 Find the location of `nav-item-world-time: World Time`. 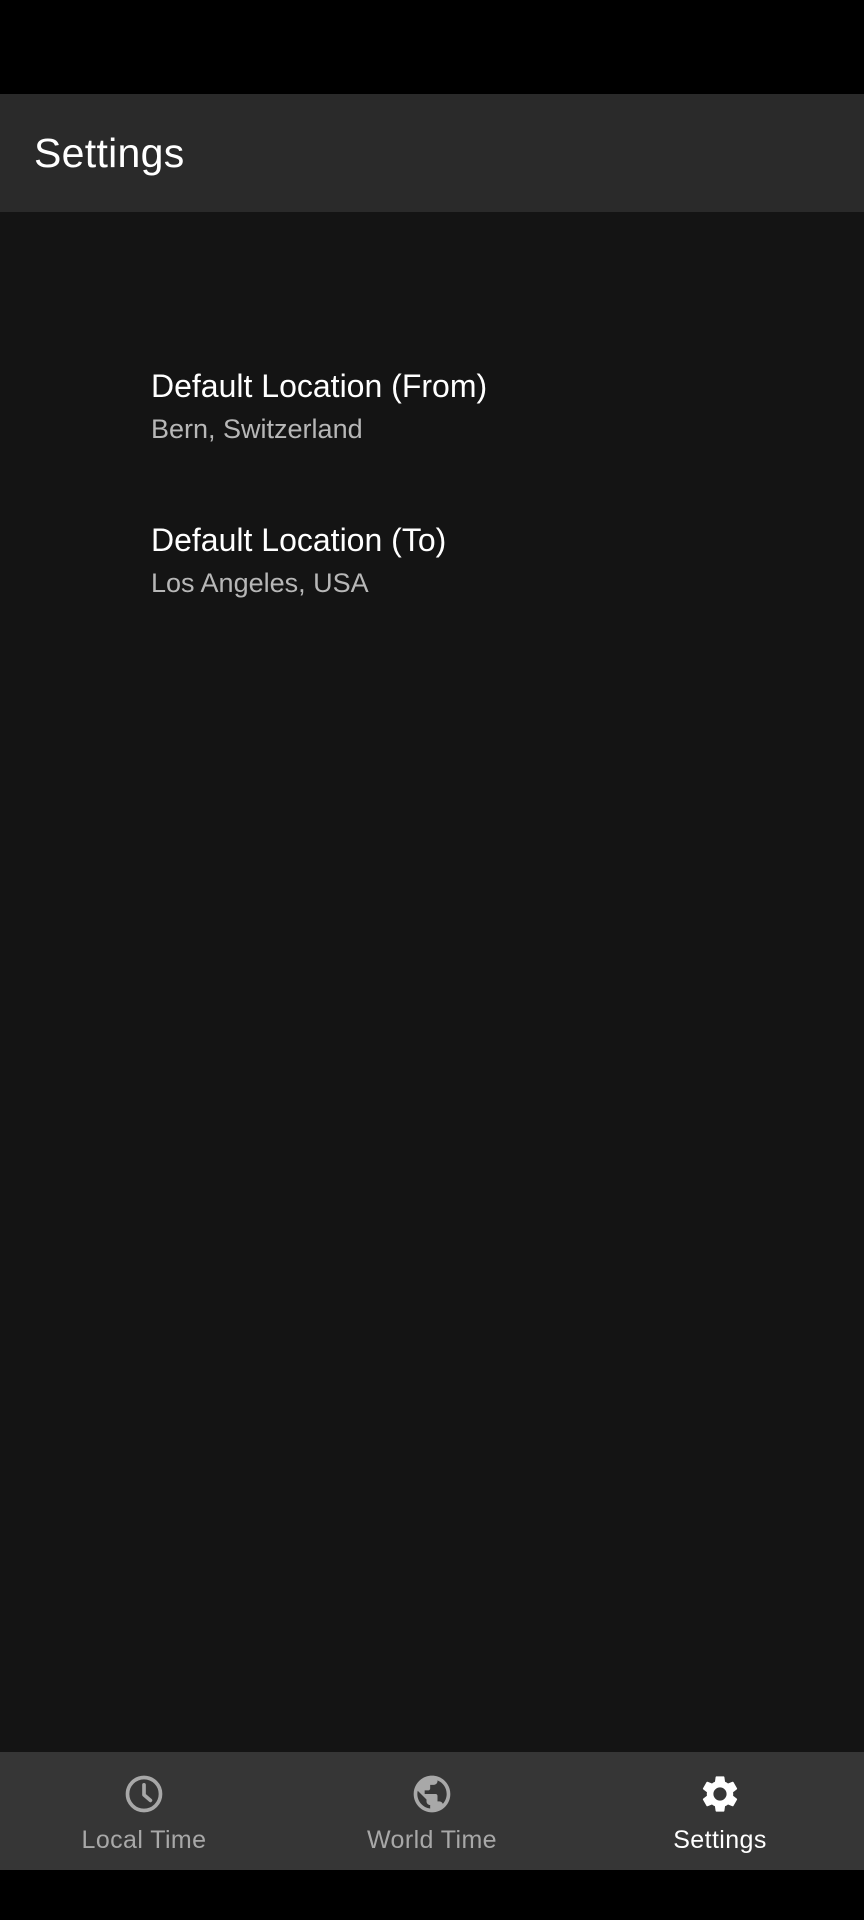

nav-item-world-time: World Time is located at coordinates (432, 1811).